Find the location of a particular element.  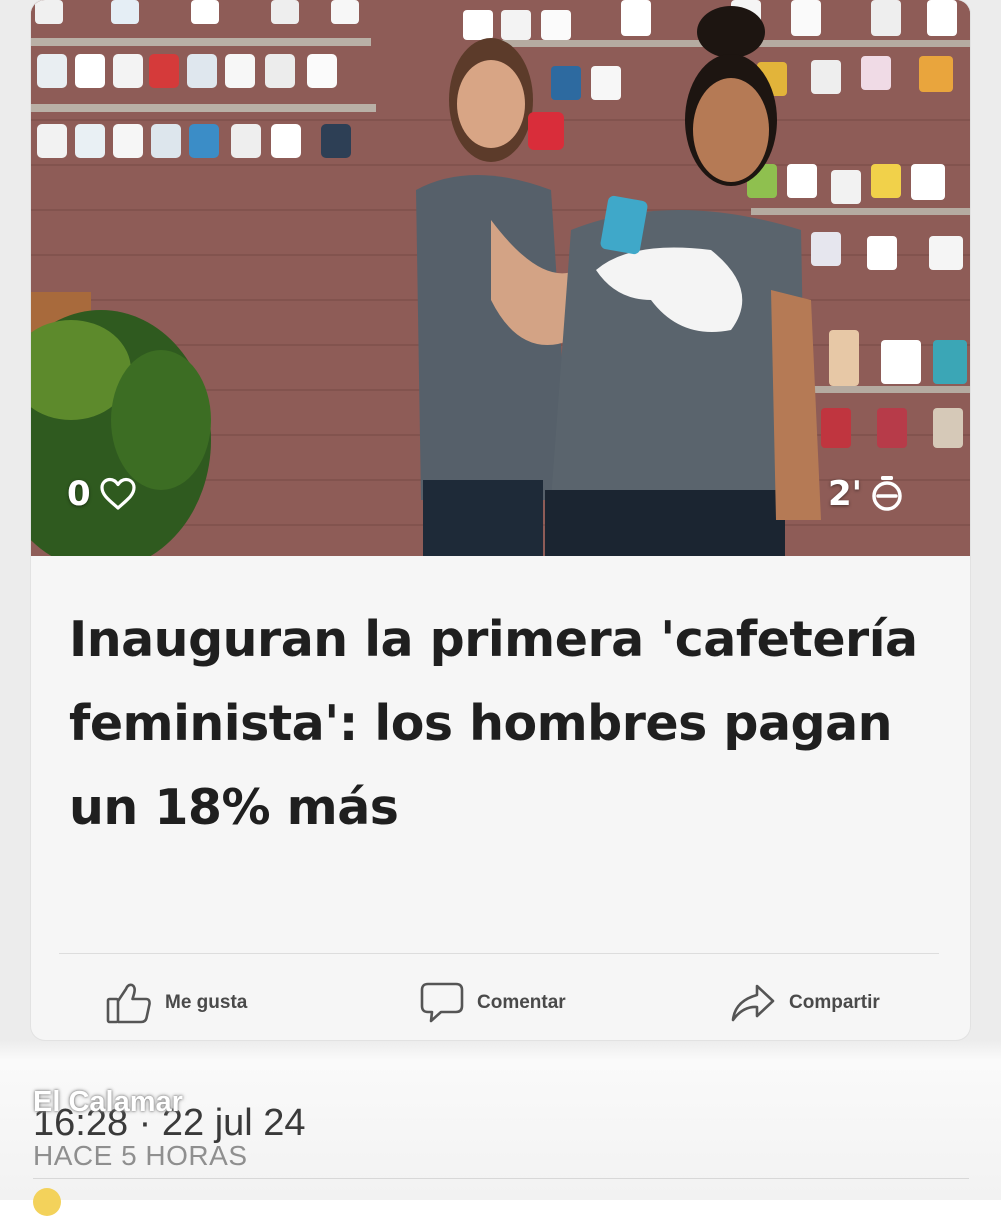

comment-button: Comentar is located at coordinates (492, 1003).